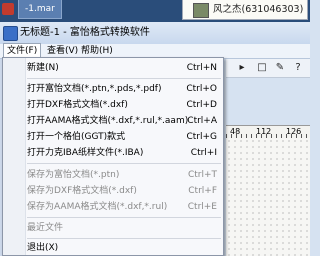 This screenshot has width=320, height=256. What do you see at coordinates (268, 197) in the screenshot?
I see `drawing-canvas` at bounding box center [268, 197].